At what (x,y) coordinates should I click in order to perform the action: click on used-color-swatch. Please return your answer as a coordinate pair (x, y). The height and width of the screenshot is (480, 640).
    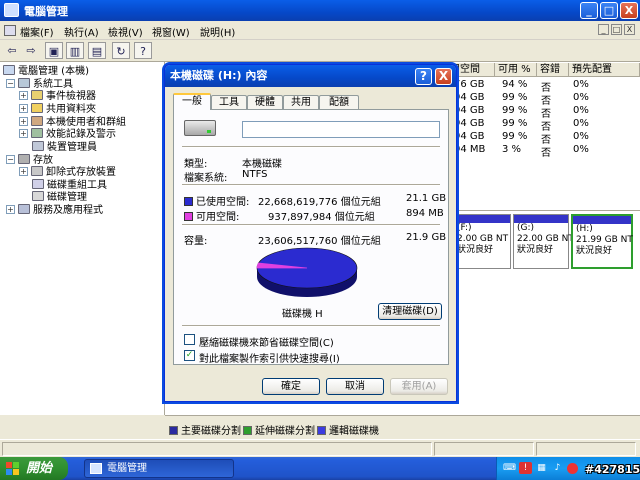
    Looking at the image, I should click on (188, 201).